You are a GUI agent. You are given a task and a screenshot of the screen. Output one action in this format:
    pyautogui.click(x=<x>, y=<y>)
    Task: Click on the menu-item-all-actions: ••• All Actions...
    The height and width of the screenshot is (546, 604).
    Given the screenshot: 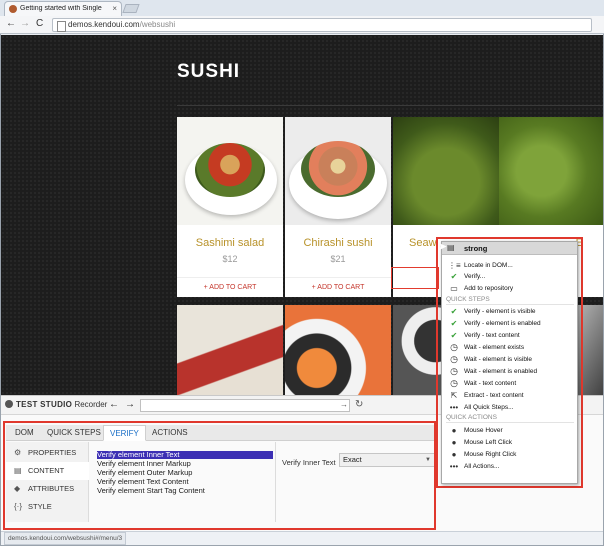 What is the action you would take?
    pyautogui.click(x=509, y=466)
    